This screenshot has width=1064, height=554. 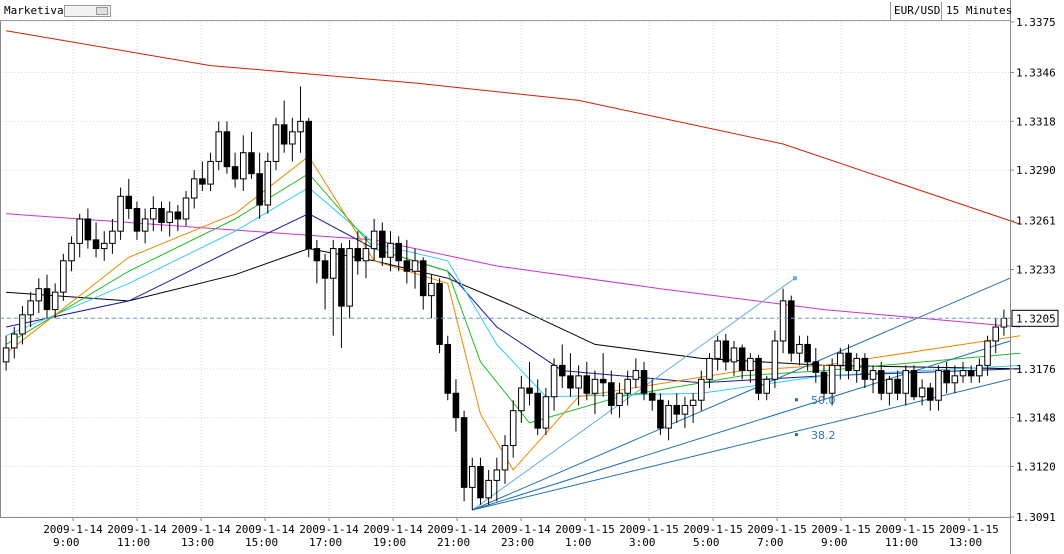 I want to click on y-tick-label: 1.3120, so click(x=1036, y=466).